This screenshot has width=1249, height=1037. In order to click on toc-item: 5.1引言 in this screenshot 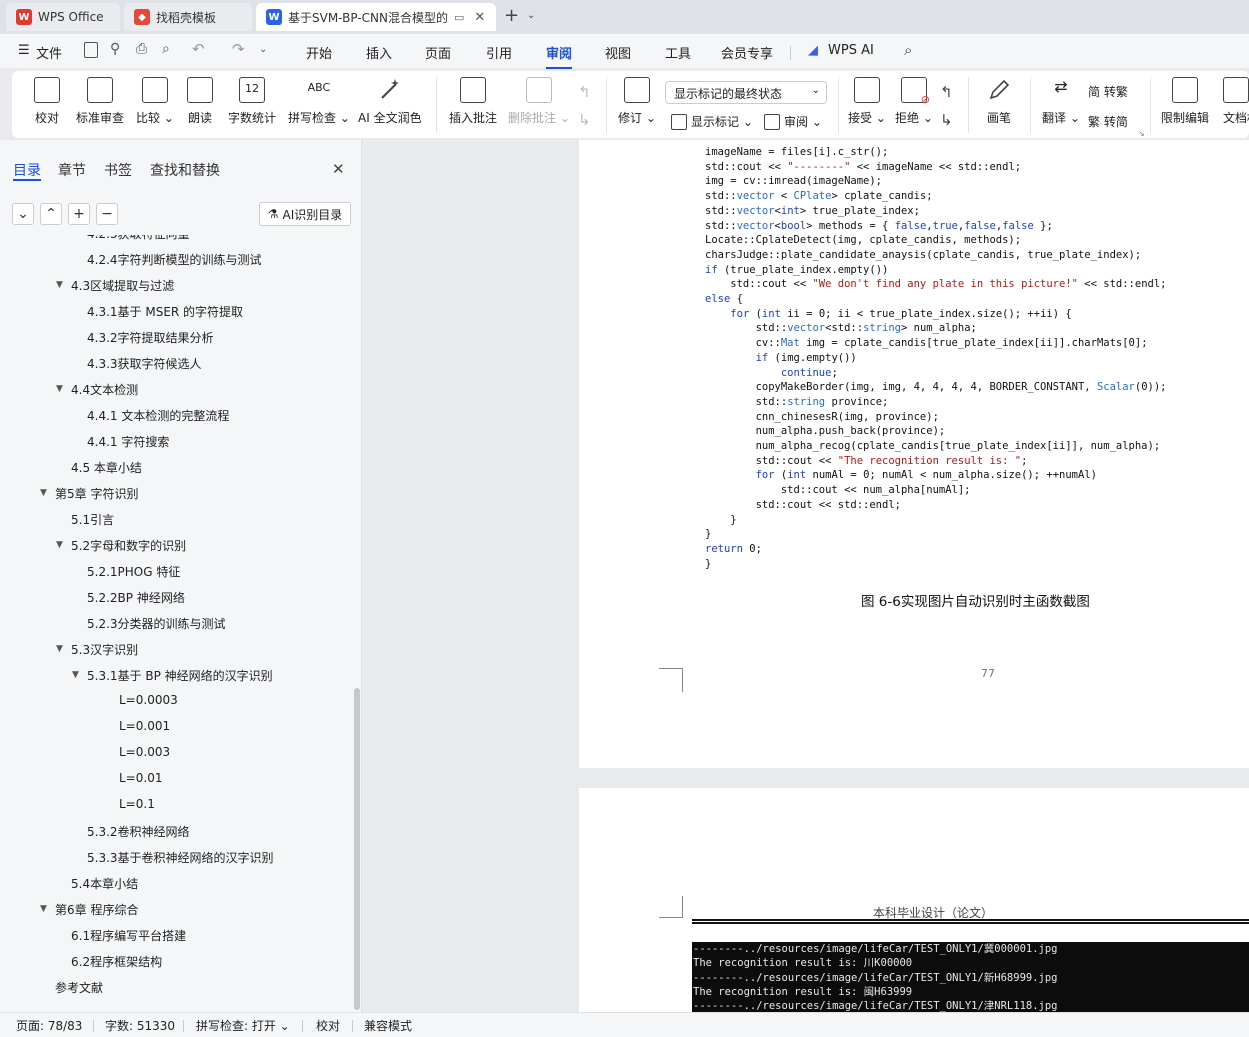, I will do `click(92, 519)`.